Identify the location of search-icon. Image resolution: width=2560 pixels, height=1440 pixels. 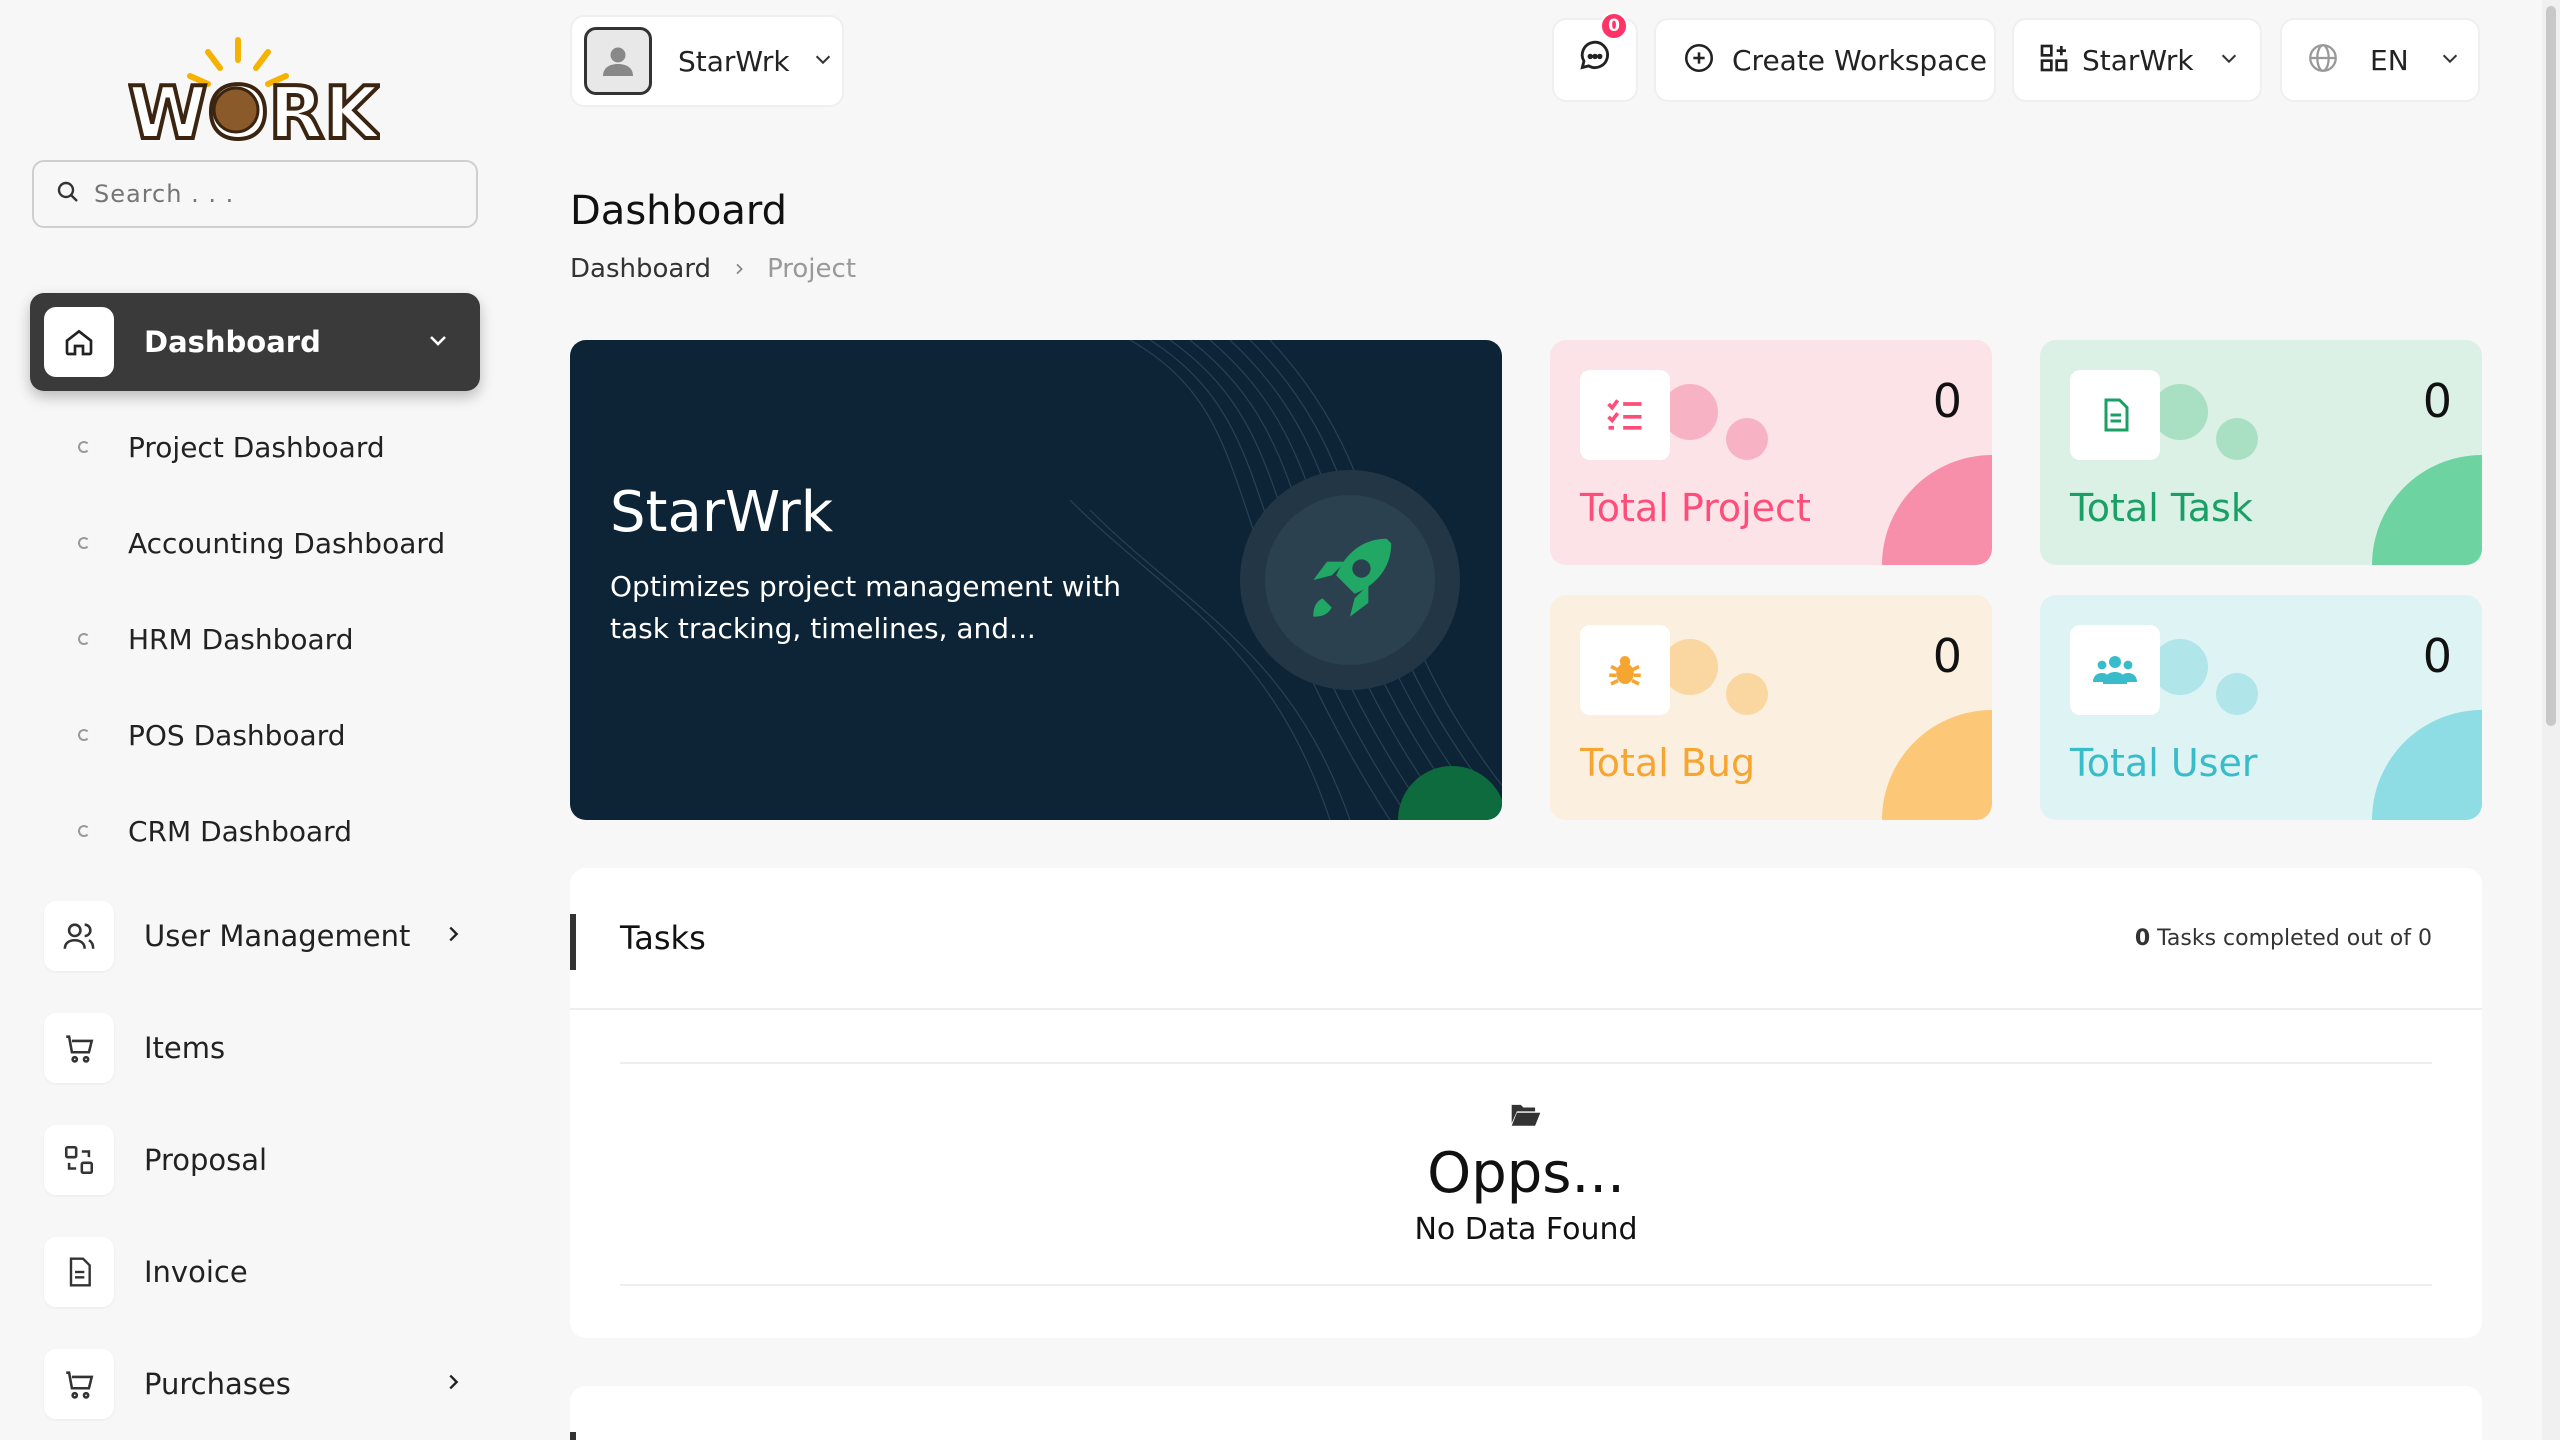
(68, 194).